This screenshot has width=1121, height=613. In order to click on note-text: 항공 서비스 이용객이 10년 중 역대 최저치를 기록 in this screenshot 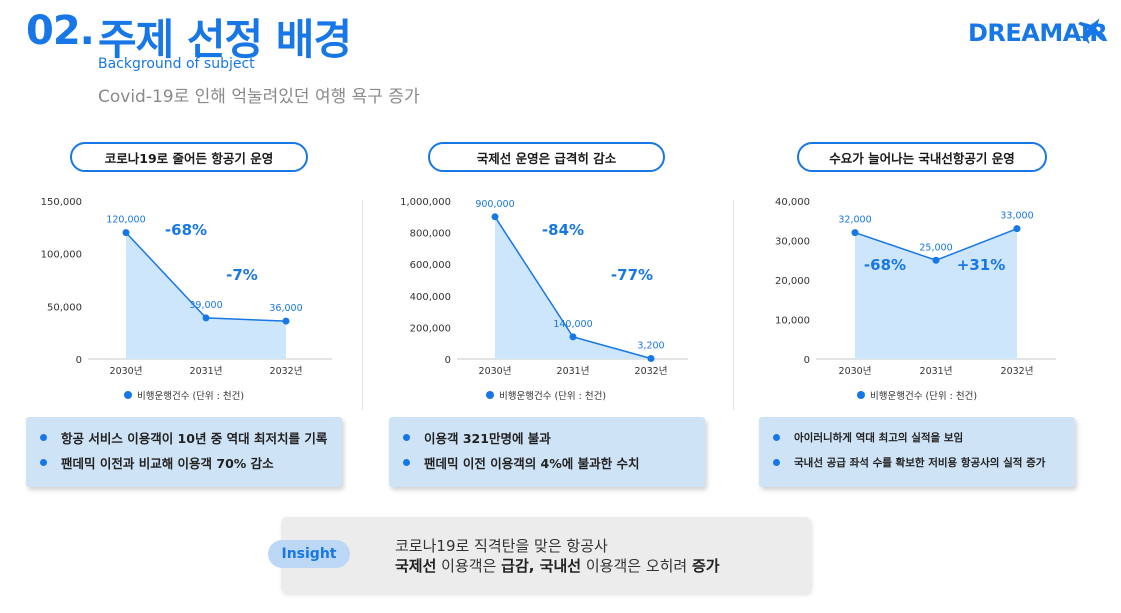, I will do `click(194, 438)`.